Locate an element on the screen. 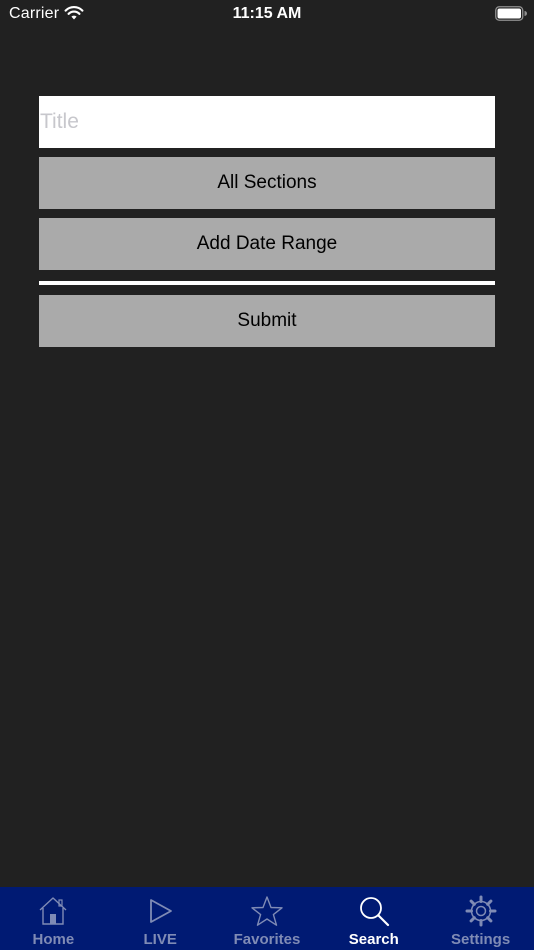 The width and height of the screenshot is (534, 950). tab-live: LIVE is located at coordinates (160, 918).